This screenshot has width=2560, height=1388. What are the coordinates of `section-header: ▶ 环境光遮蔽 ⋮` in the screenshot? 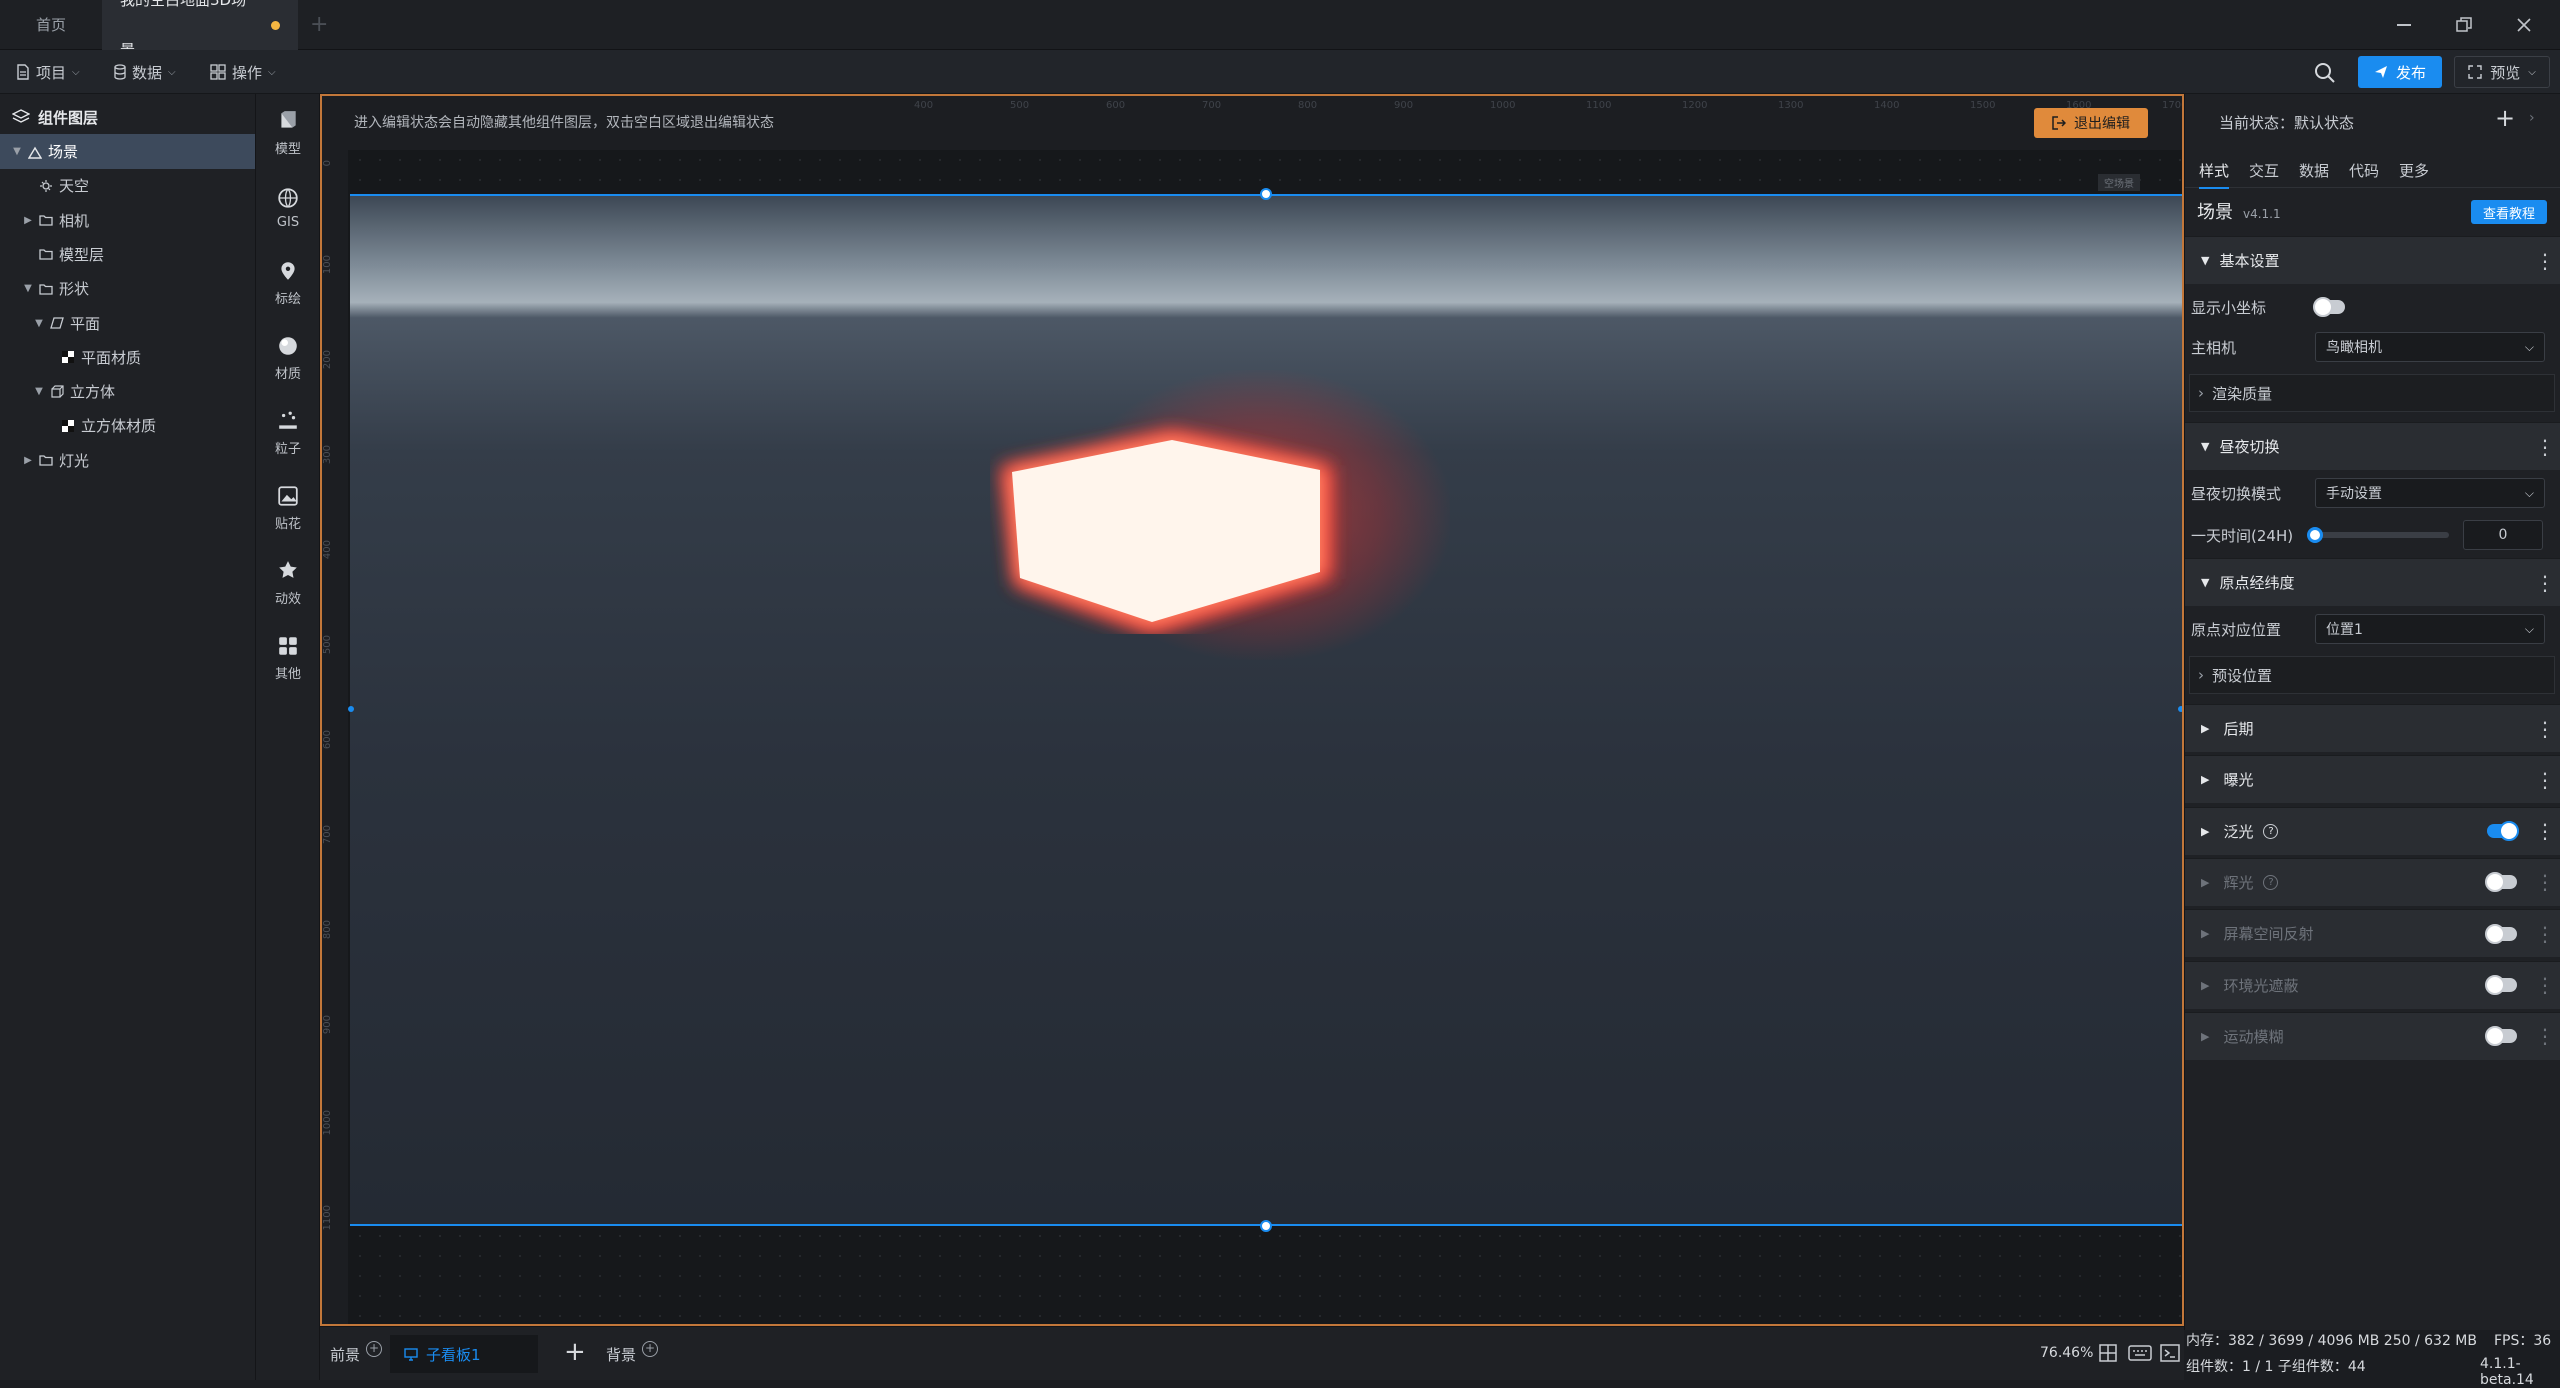 It's located at (2372, 984).